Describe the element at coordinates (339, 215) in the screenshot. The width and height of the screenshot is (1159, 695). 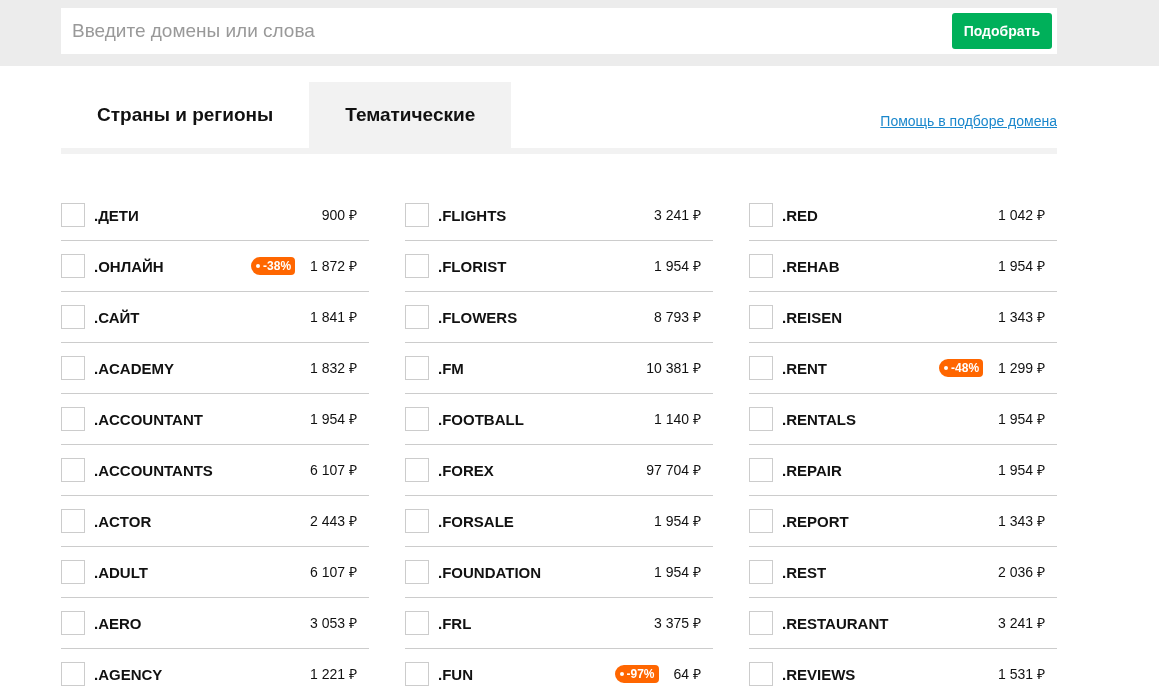
I see `price: 900 ₽` at that location.